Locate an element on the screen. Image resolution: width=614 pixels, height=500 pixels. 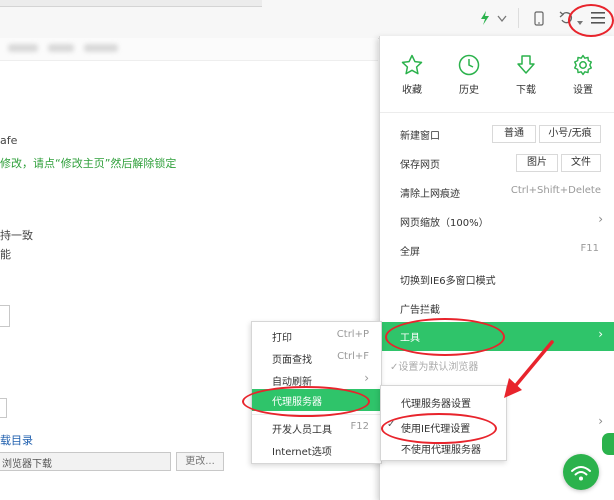
quick-action-label: 下载 is located at coordinates (526, 90).